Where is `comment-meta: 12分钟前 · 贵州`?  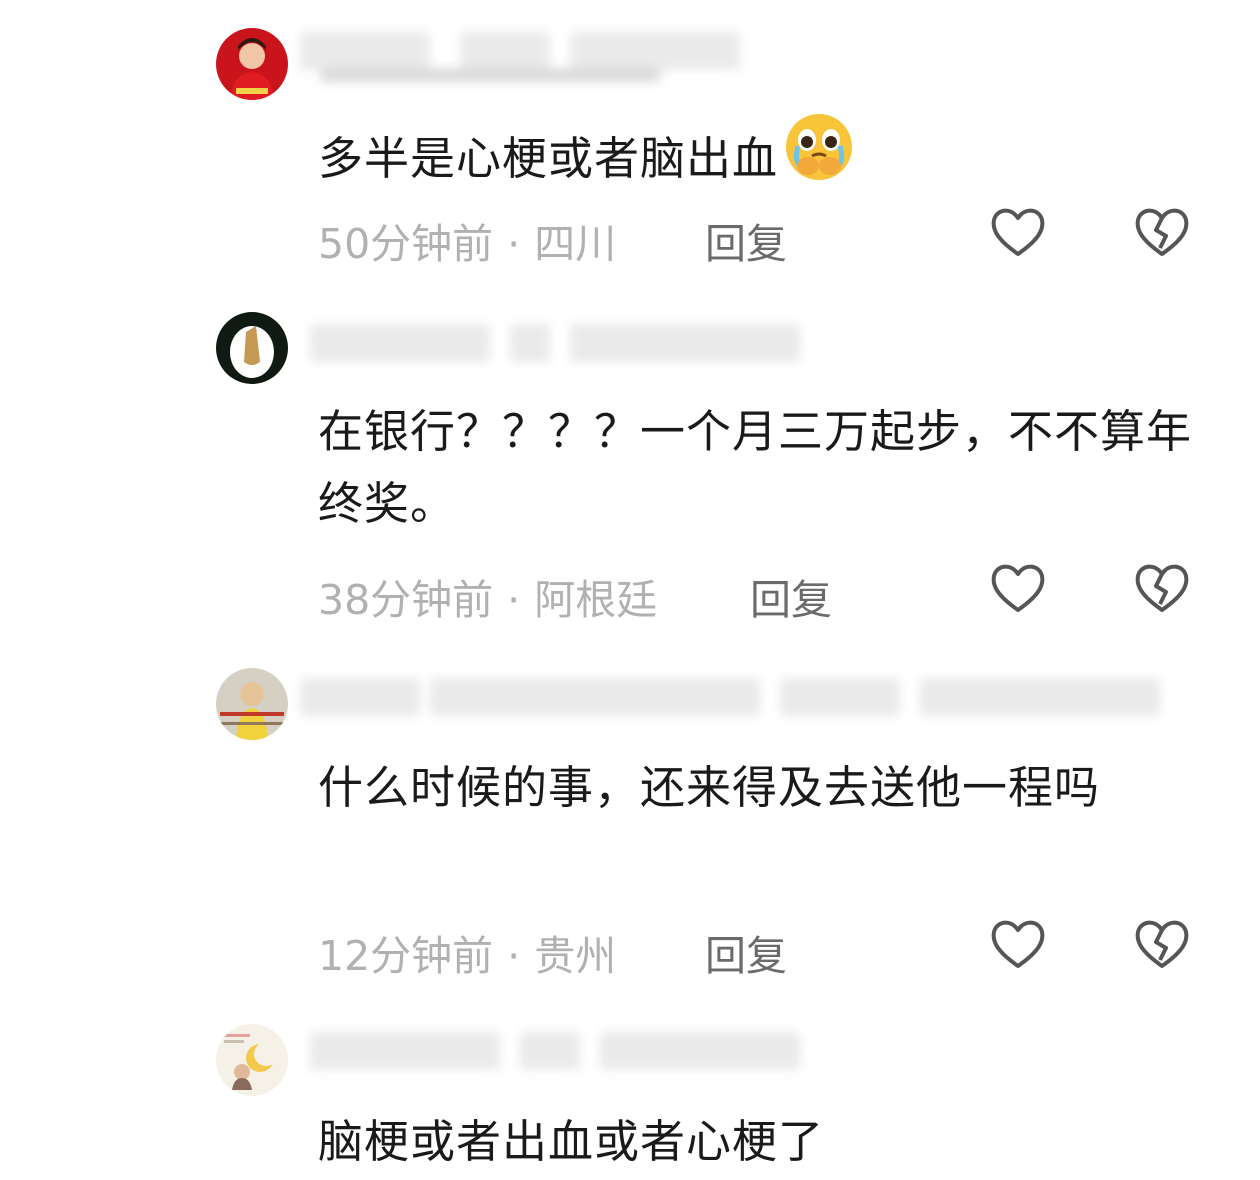 comment-meta: 12分钟前 · 贵州 is located at coordinates (467, 952).